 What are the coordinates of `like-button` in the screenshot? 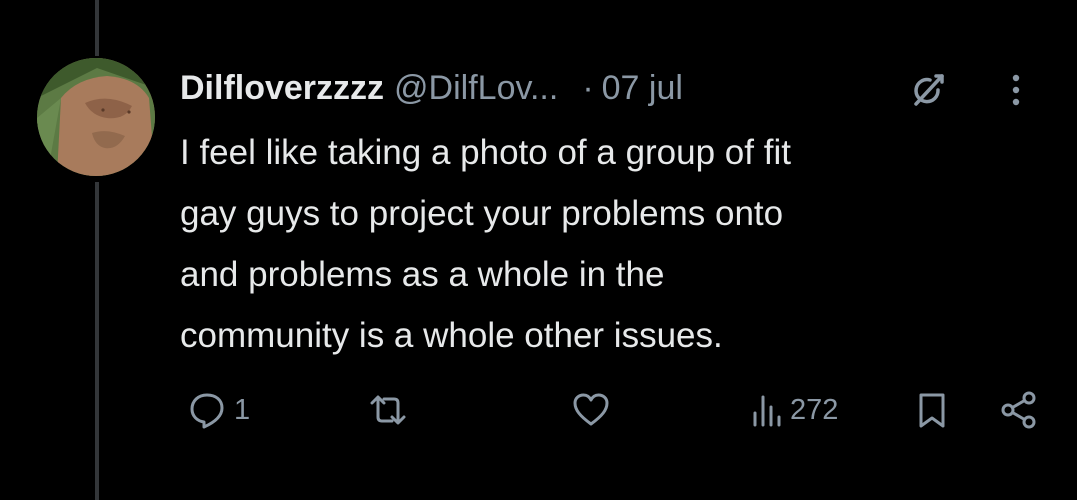 It's located at (594, 410).